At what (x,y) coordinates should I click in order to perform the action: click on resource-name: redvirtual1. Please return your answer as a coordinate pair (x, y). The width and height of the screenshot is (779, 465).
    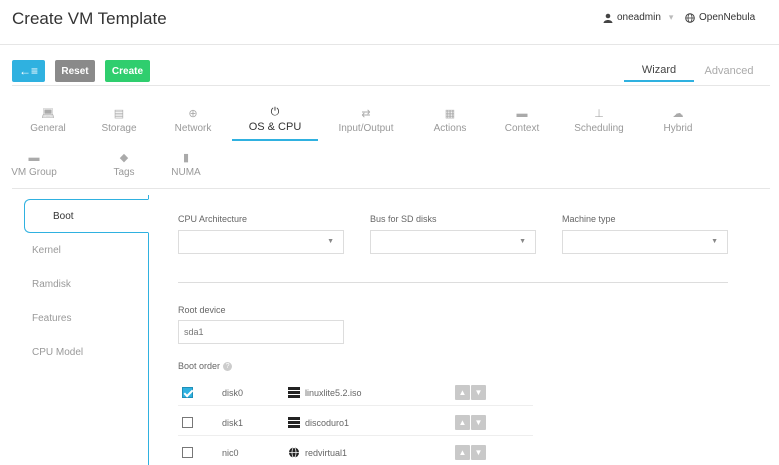
    Looking at the image, I should click on (326, 453).